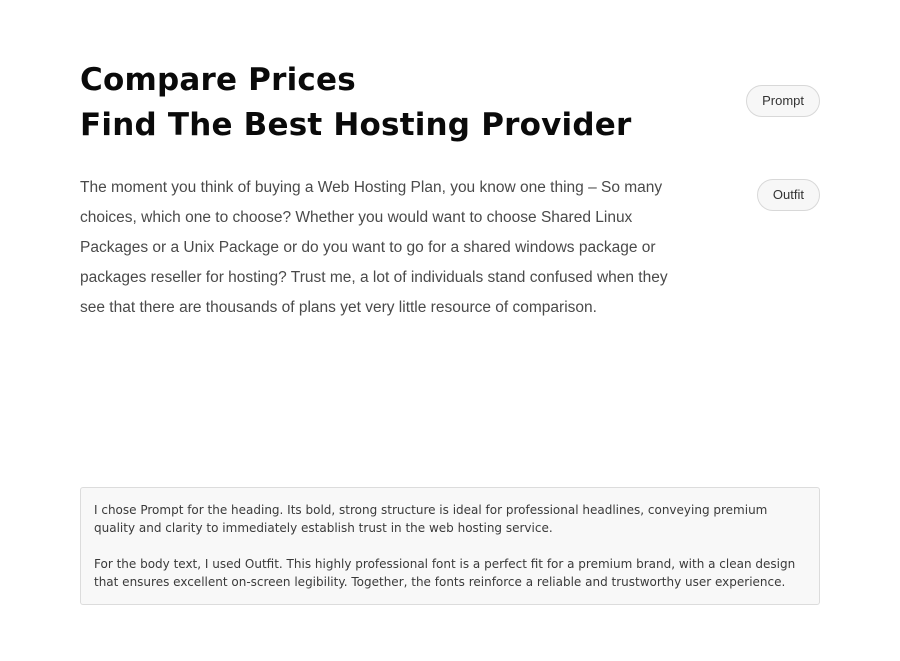 This screenshot has height=661, width=900. Describe the element at coordinates (788, 195) in the screenshot. I see `body-font-pill: Outfit` at that location.